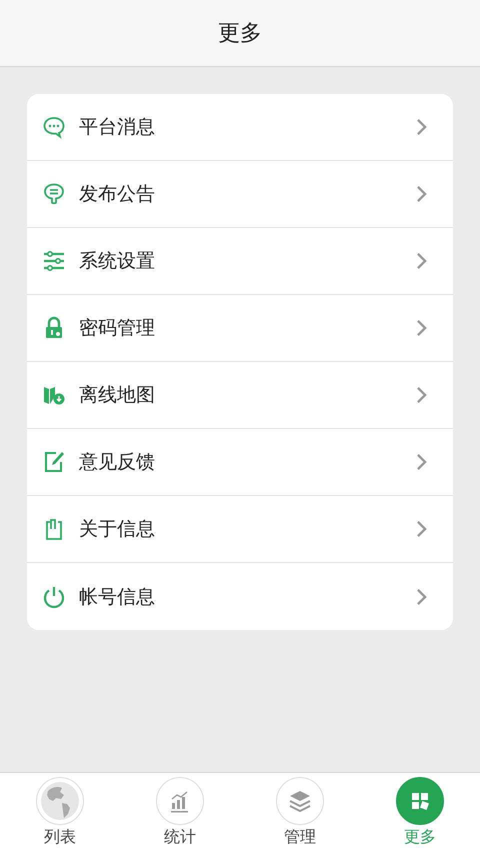  Describe the element at coordinates (54, 261) in the screenshot. I see `sliders-icon` at that location.